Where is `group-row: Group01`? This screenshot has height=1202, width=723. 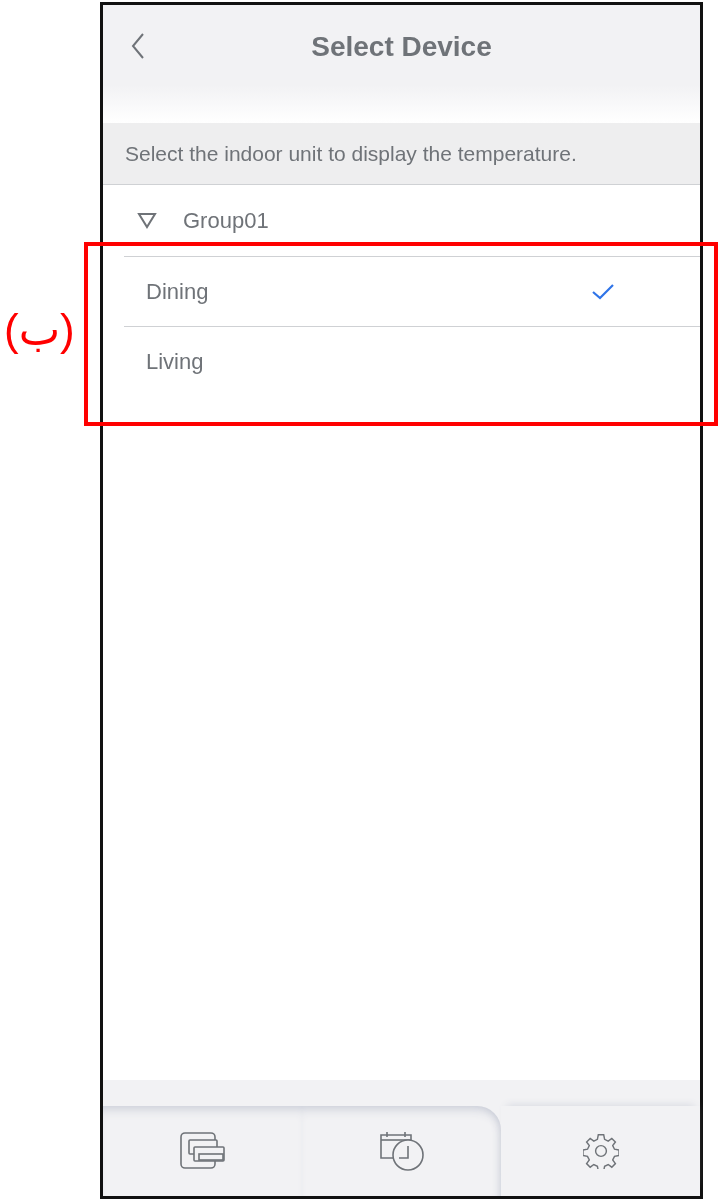
group-row: Group01 is located at coordinates (401, 220).